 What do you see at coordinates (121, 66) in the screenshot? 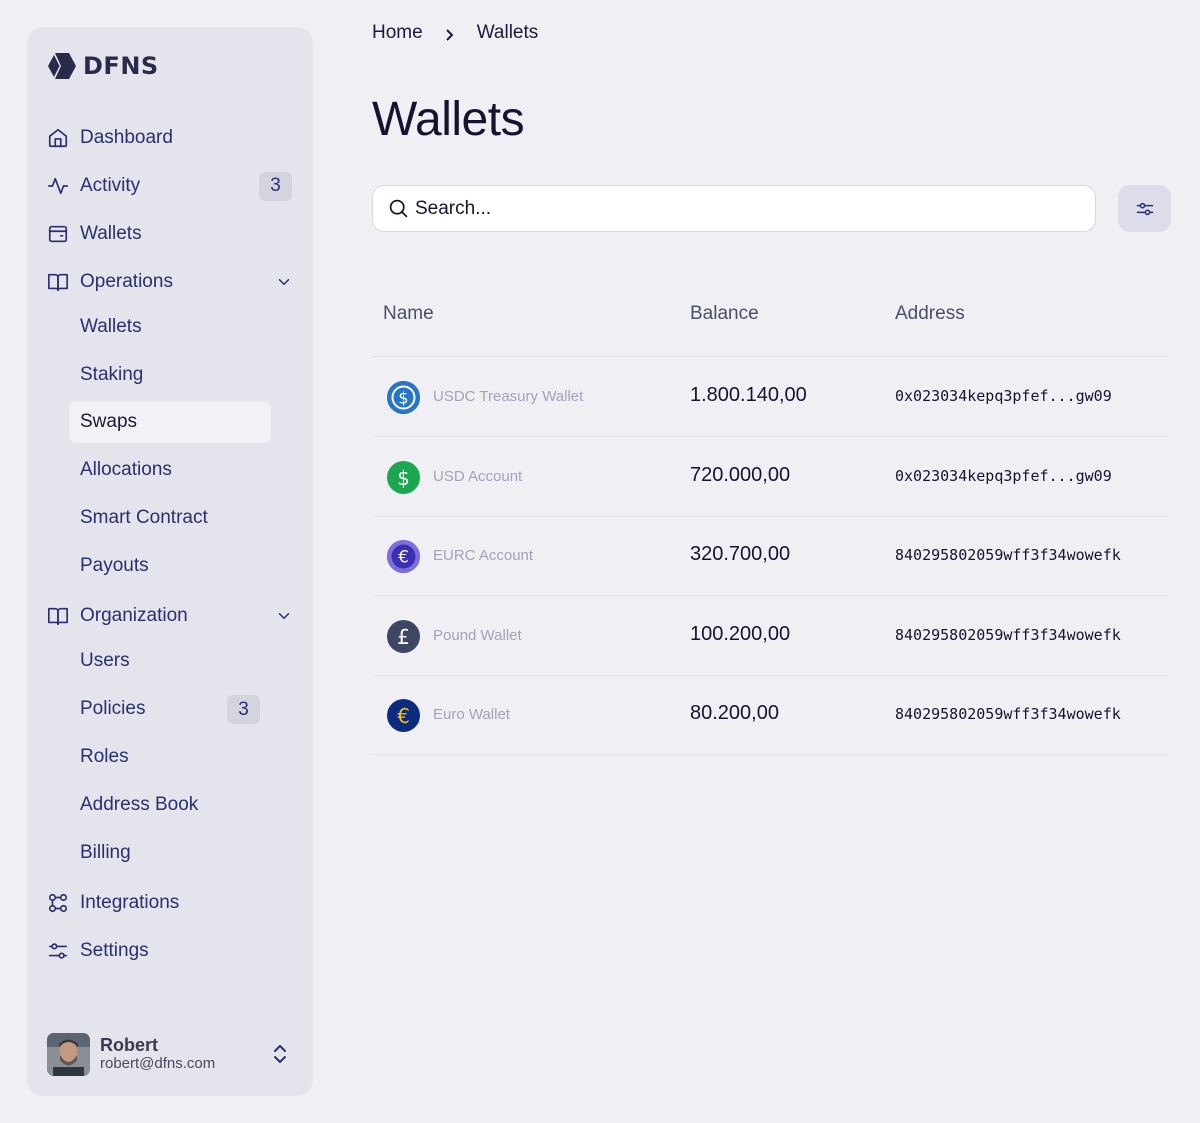
I see `brand-name: DFNS` at bounding box center [121, 66].